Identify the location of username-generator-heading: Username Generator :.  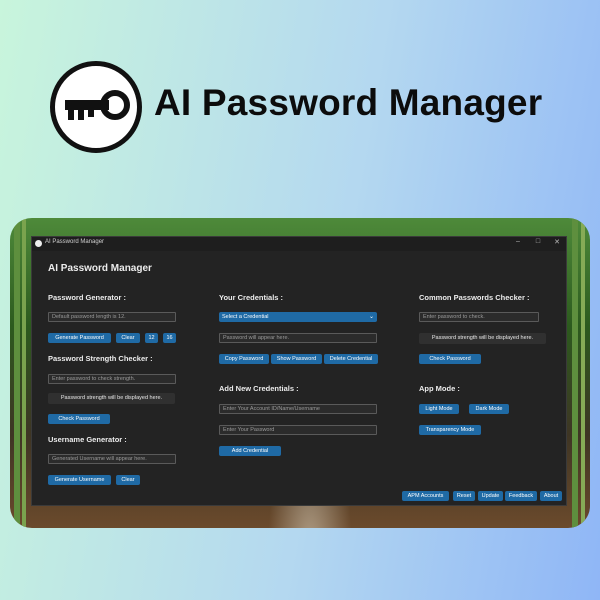
(87, 439).